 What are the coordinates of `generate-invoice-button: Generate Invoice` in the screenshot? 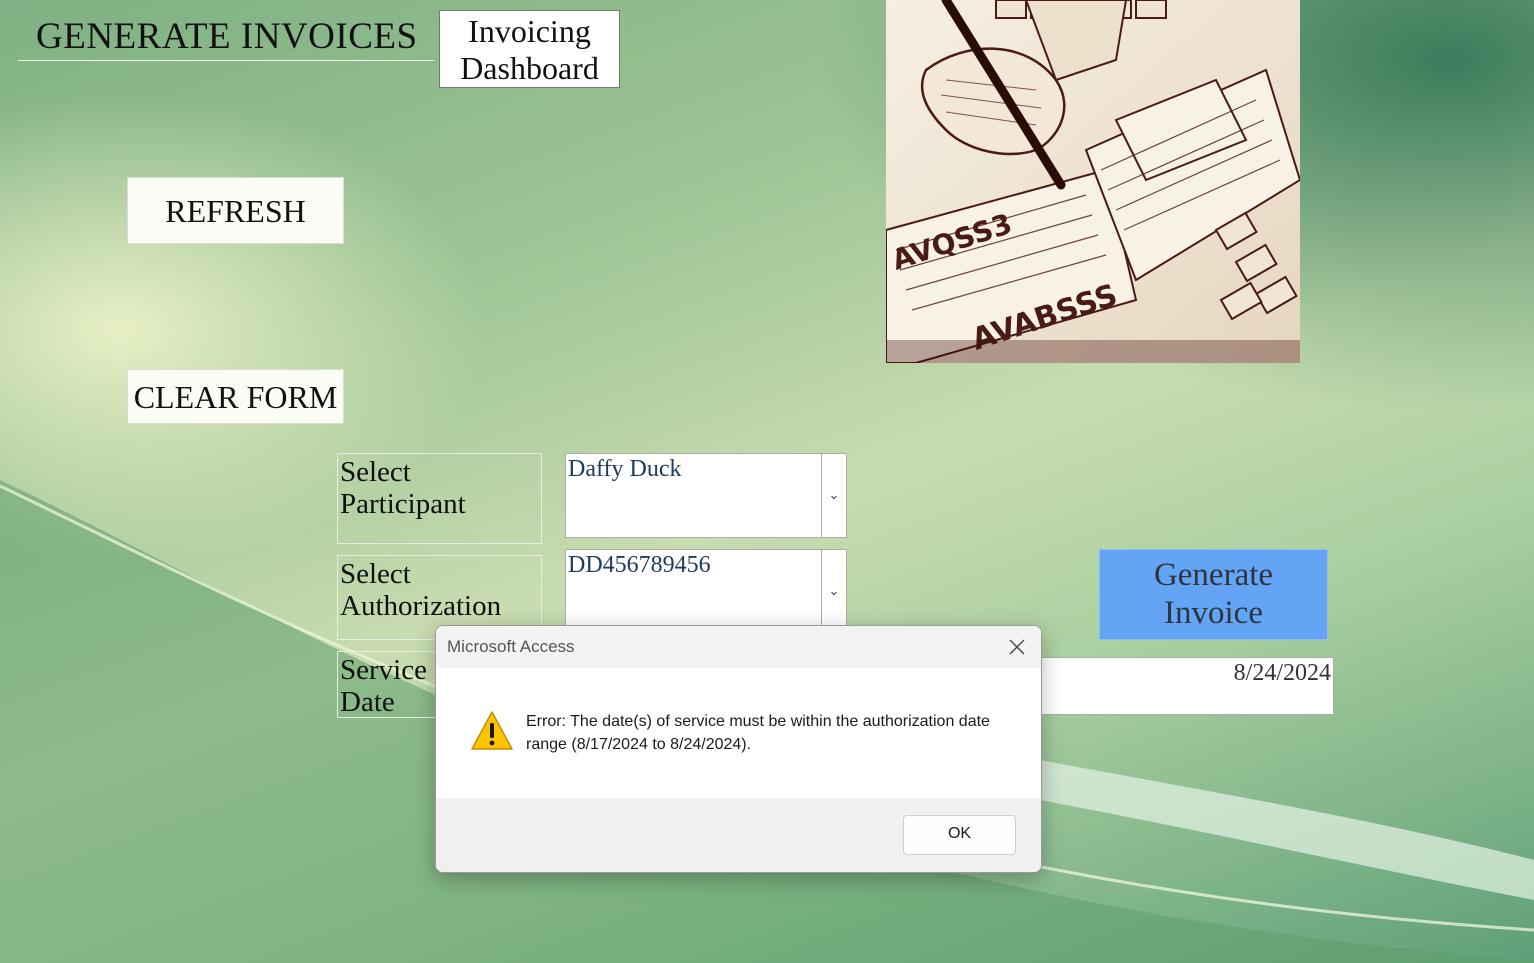 It's located at (1213, 594).